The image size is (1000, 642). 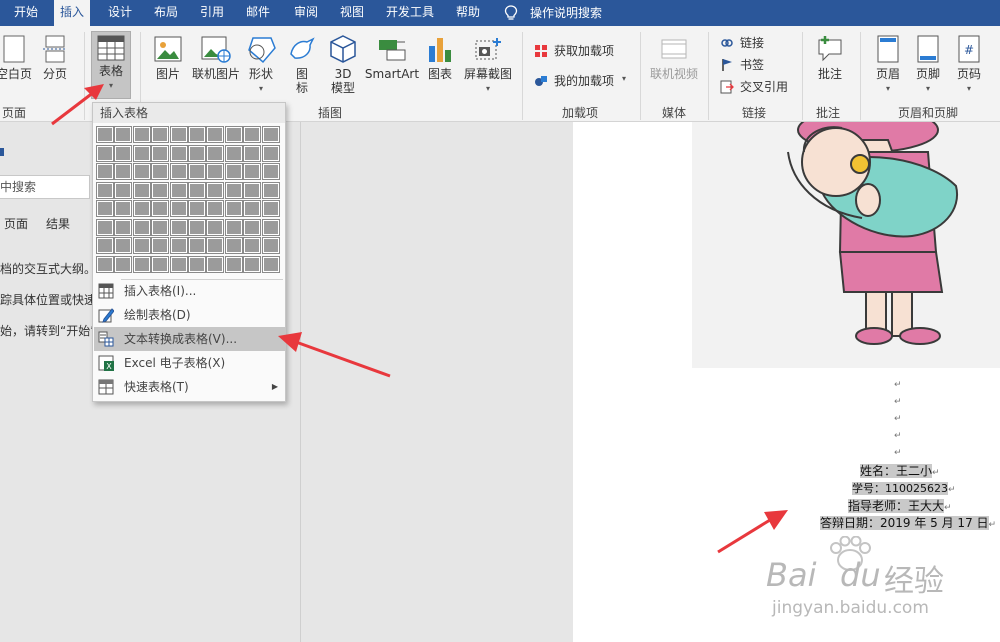 What do you see at coordinates (888, 65) in the screenshot?
I see `header-button: 页眉 ▾` at bounding box center [888, 65].